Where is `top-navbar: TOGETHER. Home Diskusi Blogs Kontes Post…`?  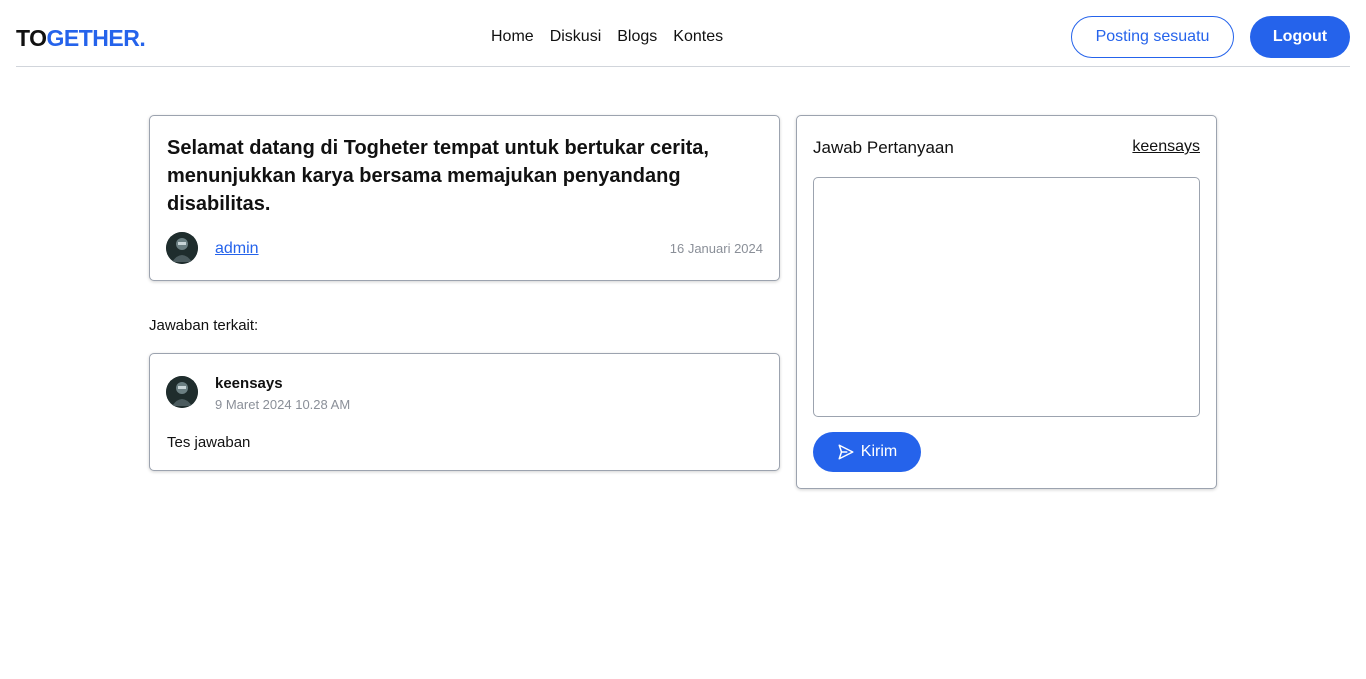 top-navbar: TOGETHER. Home Diskusi Blogs Kontes Post… is located at coordinates (683, 33).